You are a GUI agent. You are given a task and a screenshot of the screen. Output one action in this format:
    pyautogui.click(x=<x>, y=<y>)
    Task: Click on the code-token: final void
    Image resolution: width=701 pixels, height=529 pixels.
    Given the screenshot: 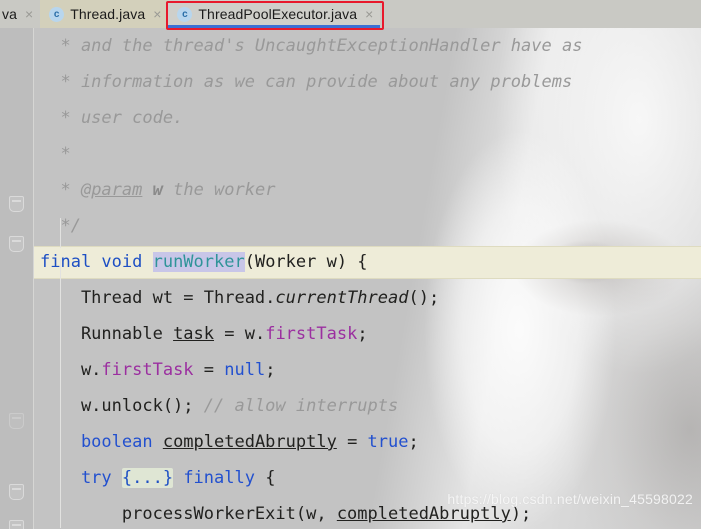 What is the action you would take?
    pyautogui.click(x=96, y=262)
    